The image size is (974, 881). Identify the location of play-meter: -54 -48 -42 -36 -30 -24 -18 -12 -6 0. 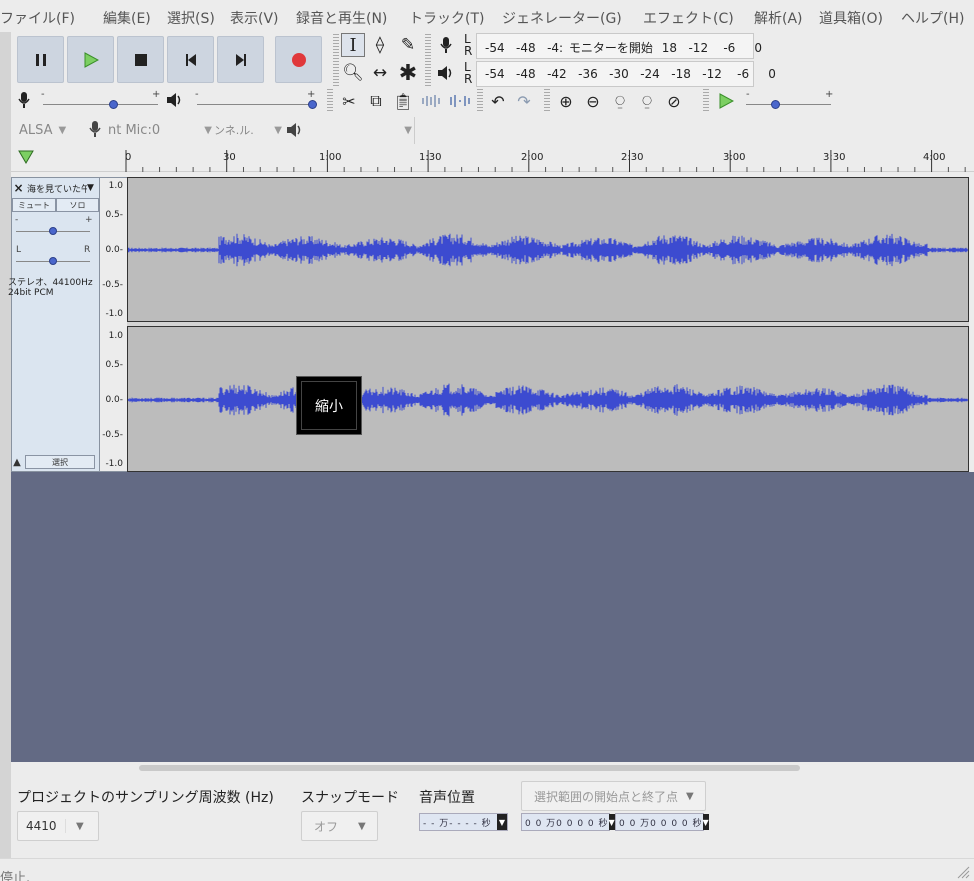
(626, 74).